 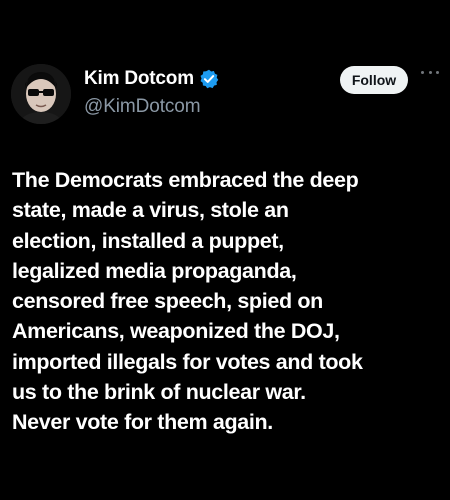 What do you see at coordinates (154, 270) in the screenshot?
I see `tweet-text-line: legalized media propaganda,` at bounding box center [154, 270].